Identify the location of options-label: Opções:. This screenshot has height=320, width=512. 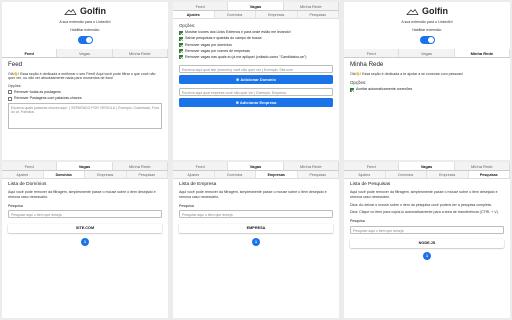
(187, 25).